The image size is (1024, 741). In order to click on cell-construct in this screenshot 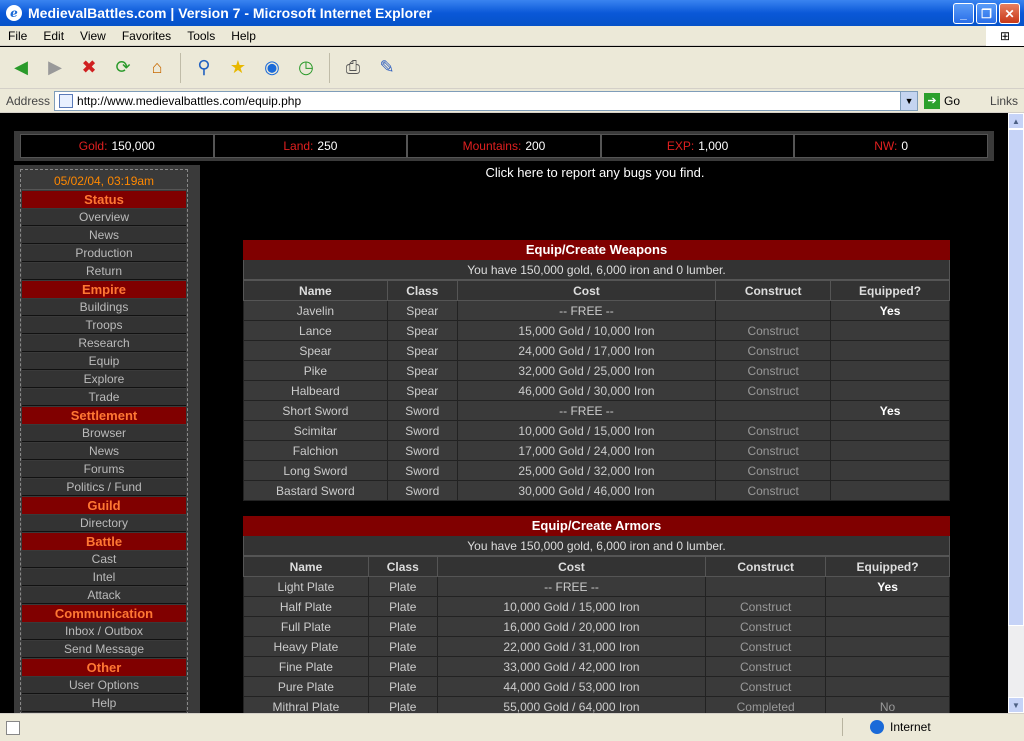, I will do `click(766, 586)`.